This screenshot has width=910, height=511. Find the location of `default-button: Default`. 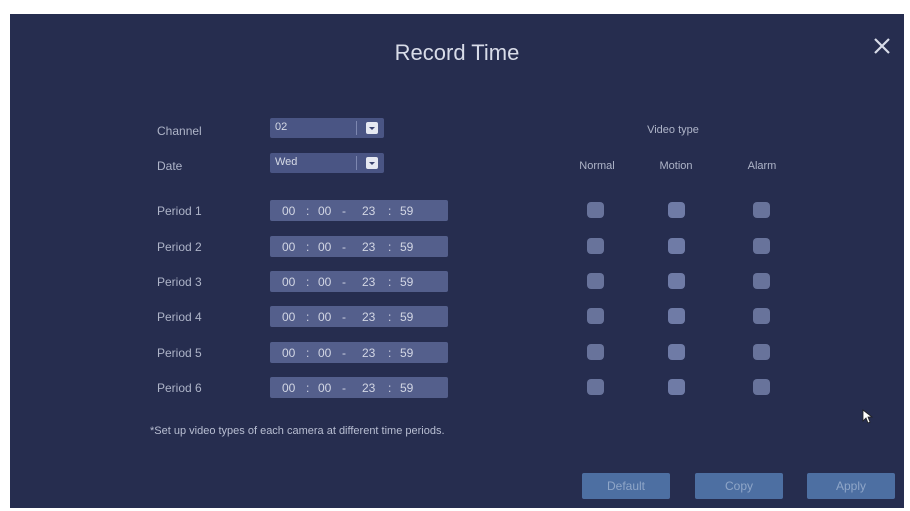

default-button: Default is located at coordinates (626, 486).